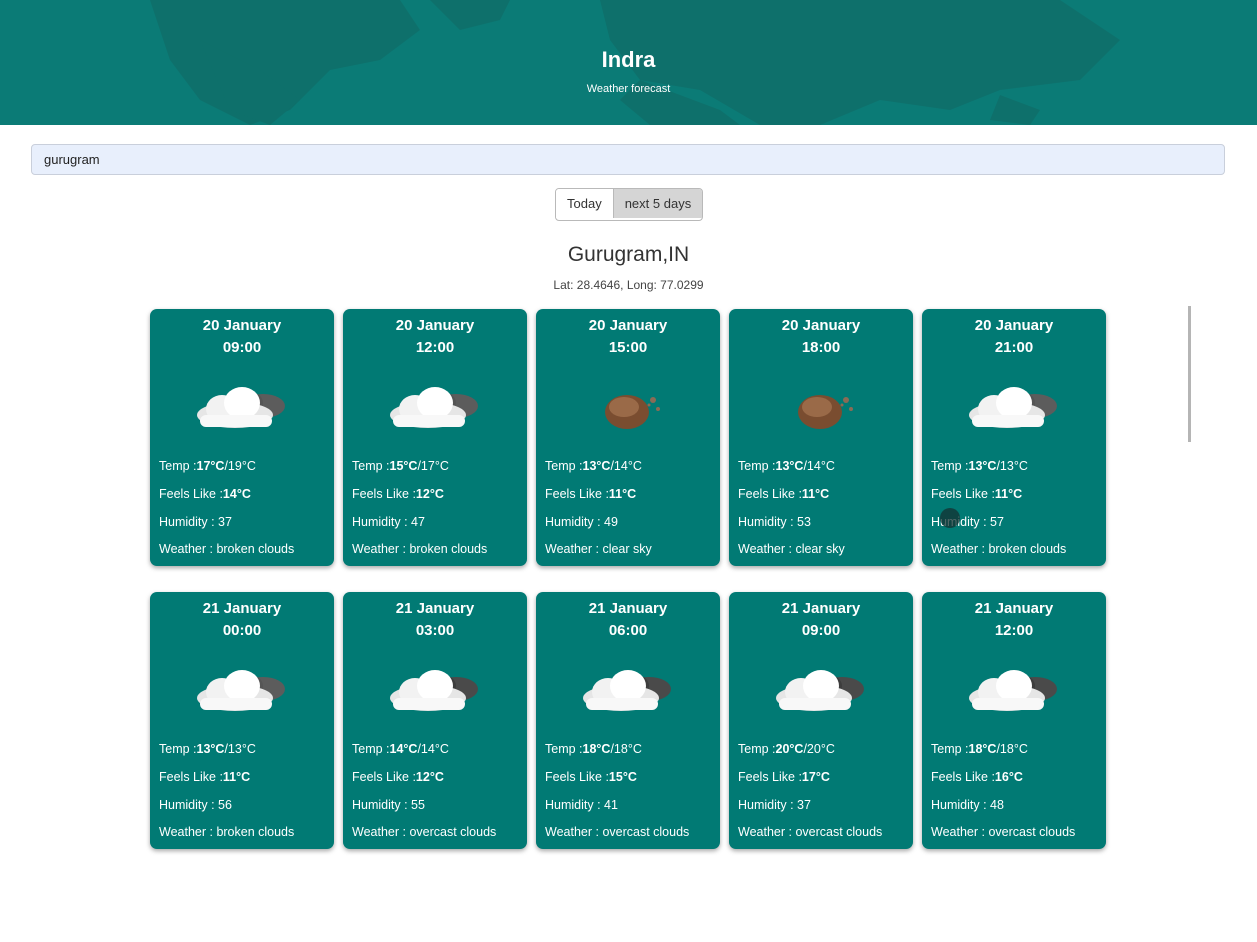 The height and width of the screenshot is (942, 1257). Describe the element at coordinates (977, 777) in the screenshot. I see `feels-like-line: Feels Like :16°C` at that location.